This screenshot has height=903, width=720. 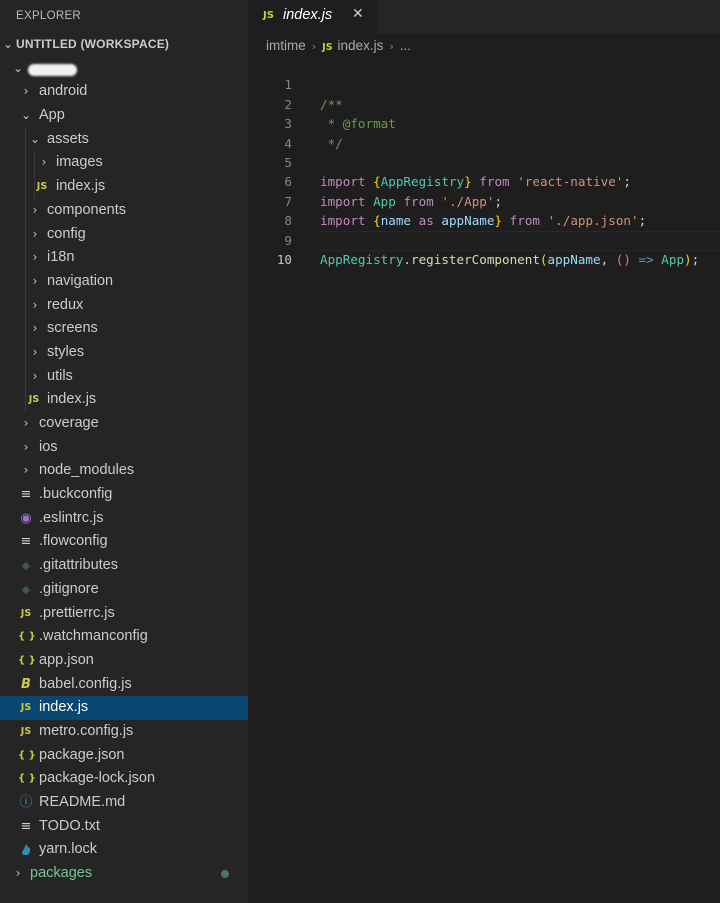 I want to click on text-lines-icon: ≡, so click(x=26, y=542).